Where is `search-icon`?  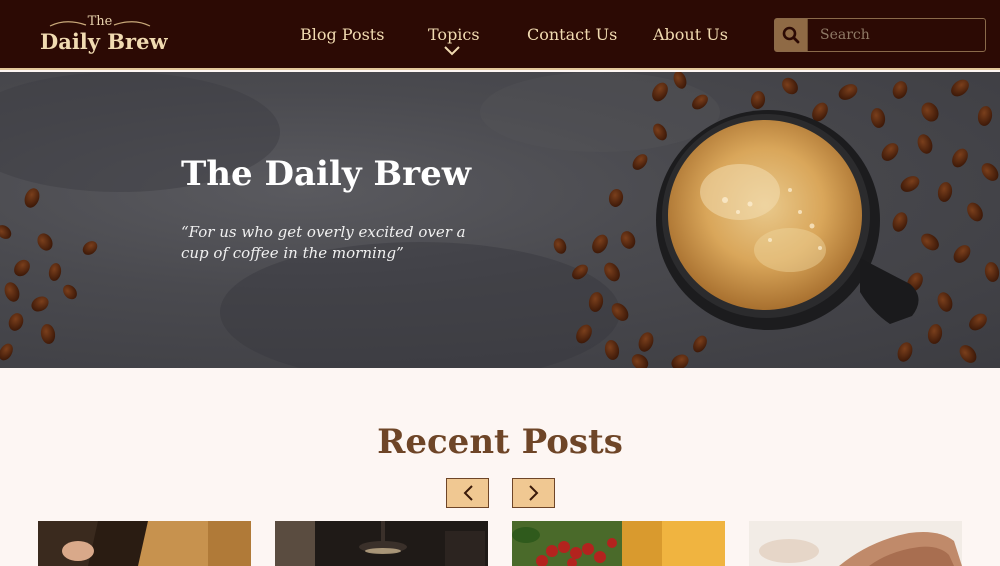
search-icon is located at coordinates (791, 35).